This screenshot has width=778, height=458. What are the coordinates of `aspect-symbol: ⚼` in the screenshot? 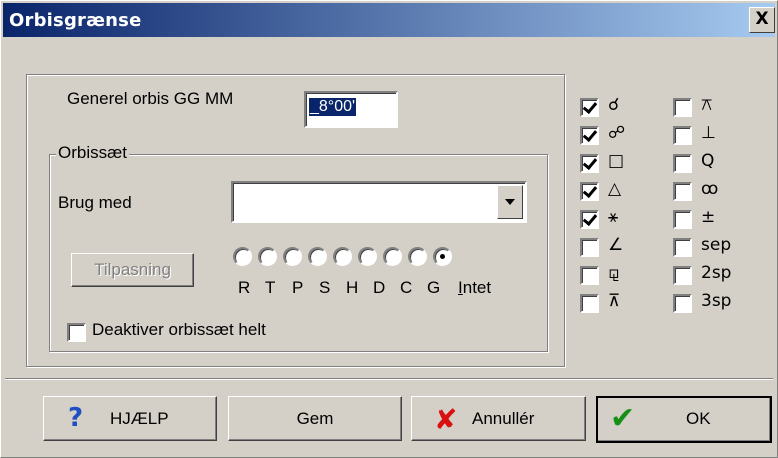 It's located at (614, 273).